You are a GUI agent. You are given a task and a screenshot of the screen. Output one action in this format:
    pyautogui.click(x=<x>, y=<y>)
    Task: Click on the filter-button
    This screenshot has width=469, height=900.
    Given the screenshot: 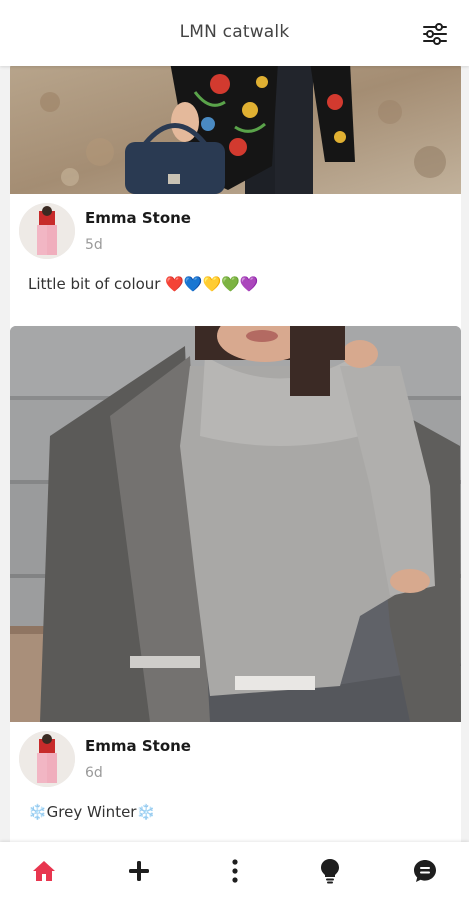 What is the action you would take?
    pyautogui.click(x=435, y=34)
    